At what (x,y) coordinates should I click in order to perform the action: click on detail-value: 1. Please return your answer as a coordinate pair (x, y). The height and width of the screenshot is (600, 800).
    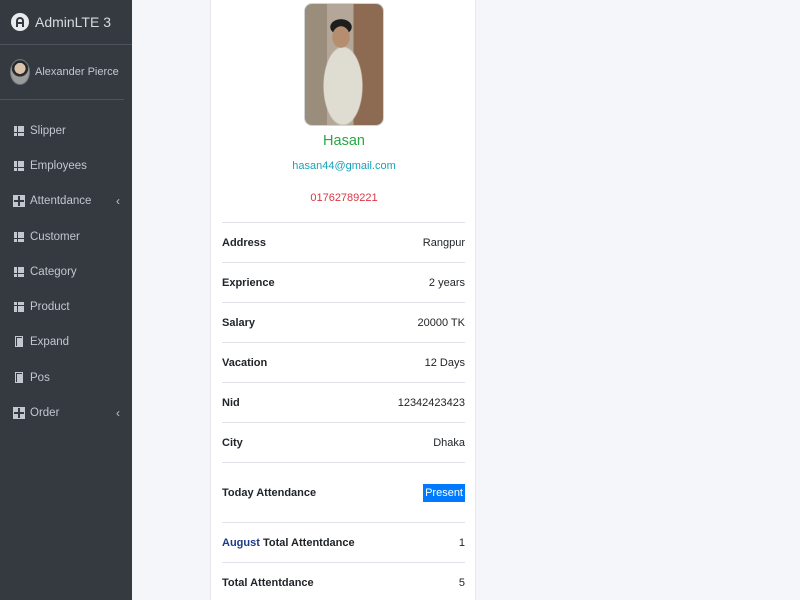
    Looking at the image, I should click on (461, 542).